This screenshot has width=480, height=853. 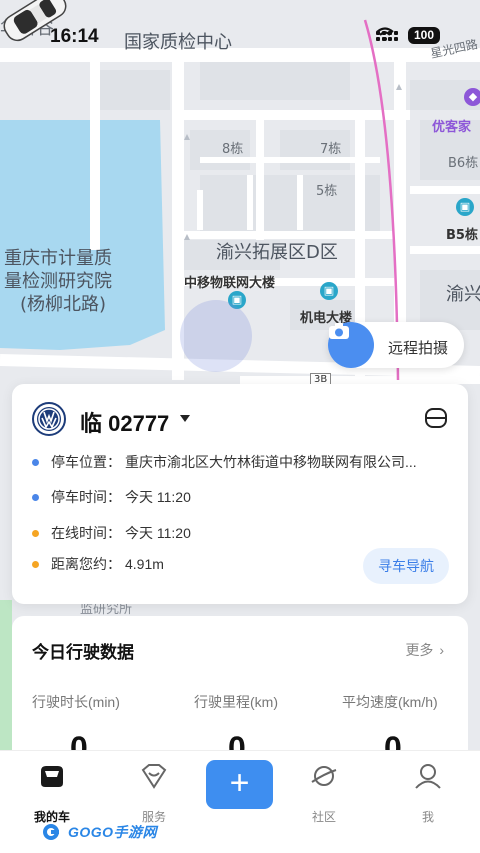 I want to click on camera-icon, so click(x=351, y=345).